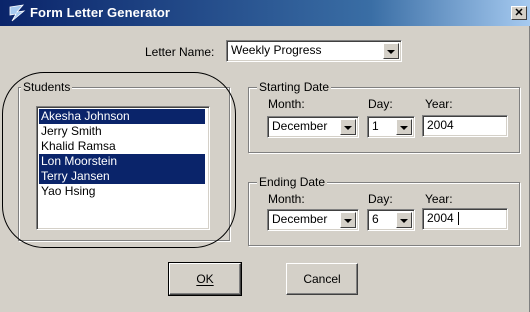 This screenshot has width=530, height=312. I want to click on letter-name-dropdown: Weekly Progress, so click(314, 51).